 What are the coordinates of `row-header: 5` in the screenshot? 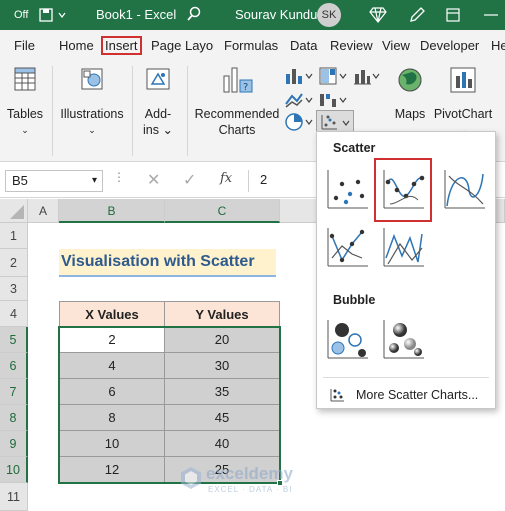 It's located at (14, 340).